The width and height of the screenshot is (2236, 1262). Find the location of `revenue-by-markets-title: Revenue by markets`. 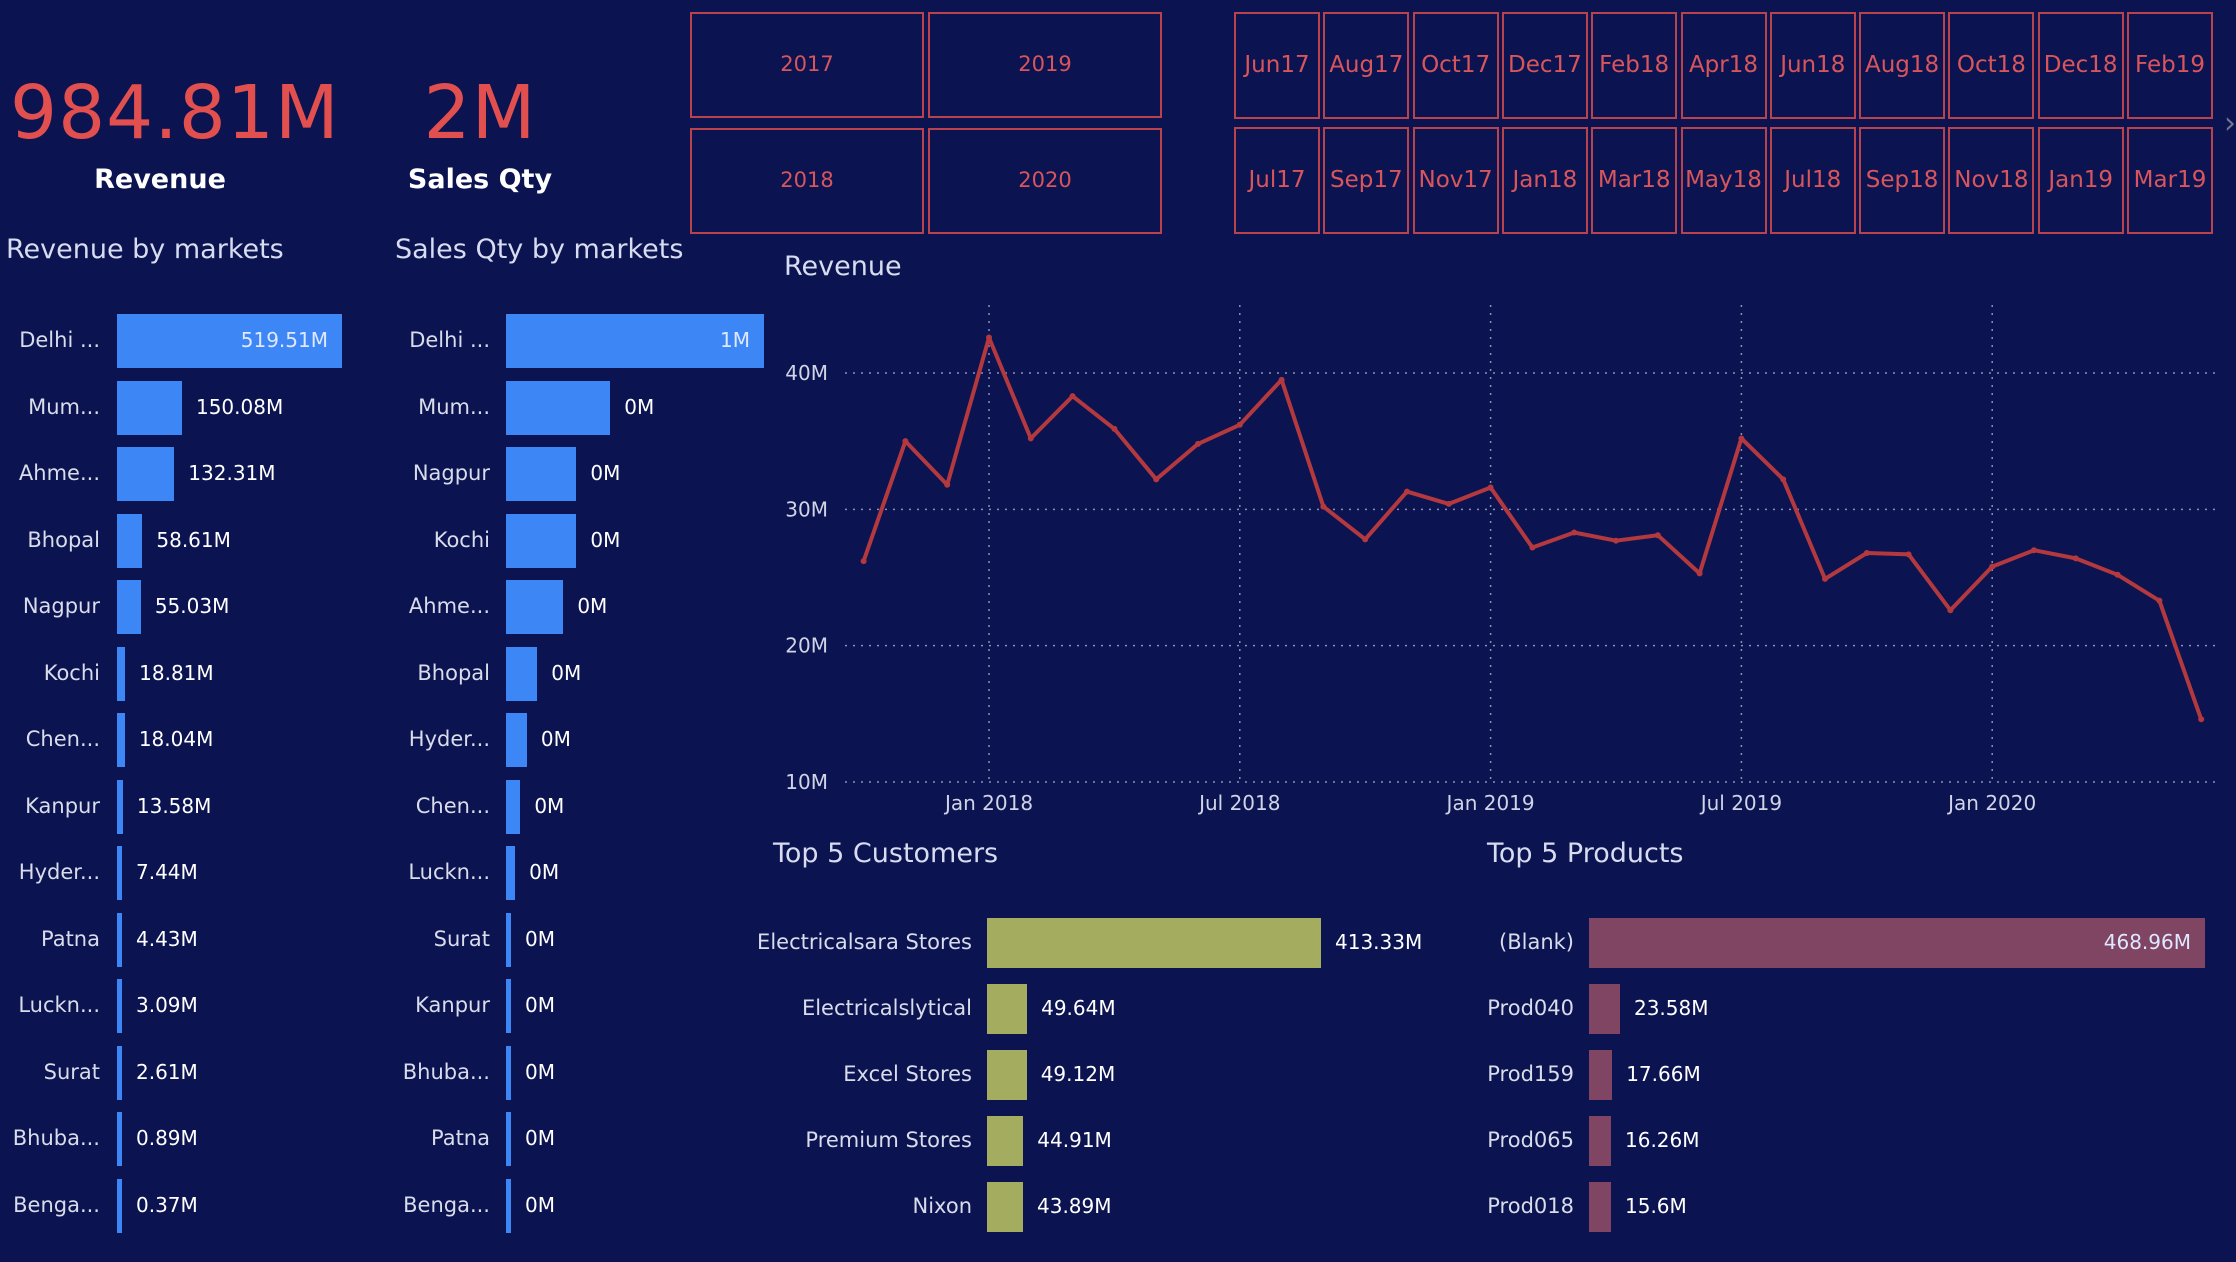

revenue-by-markets-title: Revenue by markets is located at coordinates (145, 249).